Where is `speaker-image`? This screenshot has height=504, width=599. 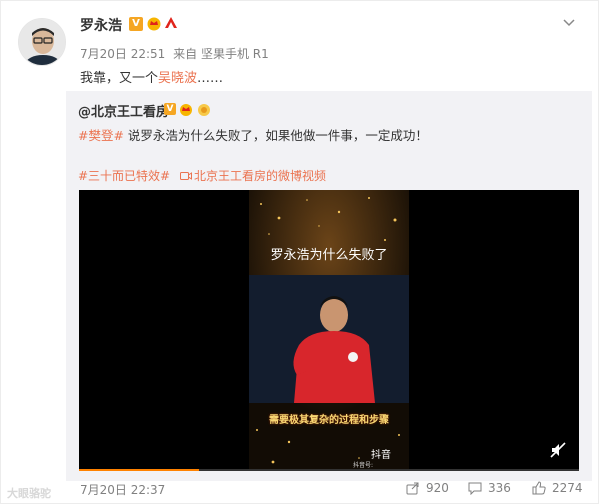 speaker-image is located at coordinates (329, 339).